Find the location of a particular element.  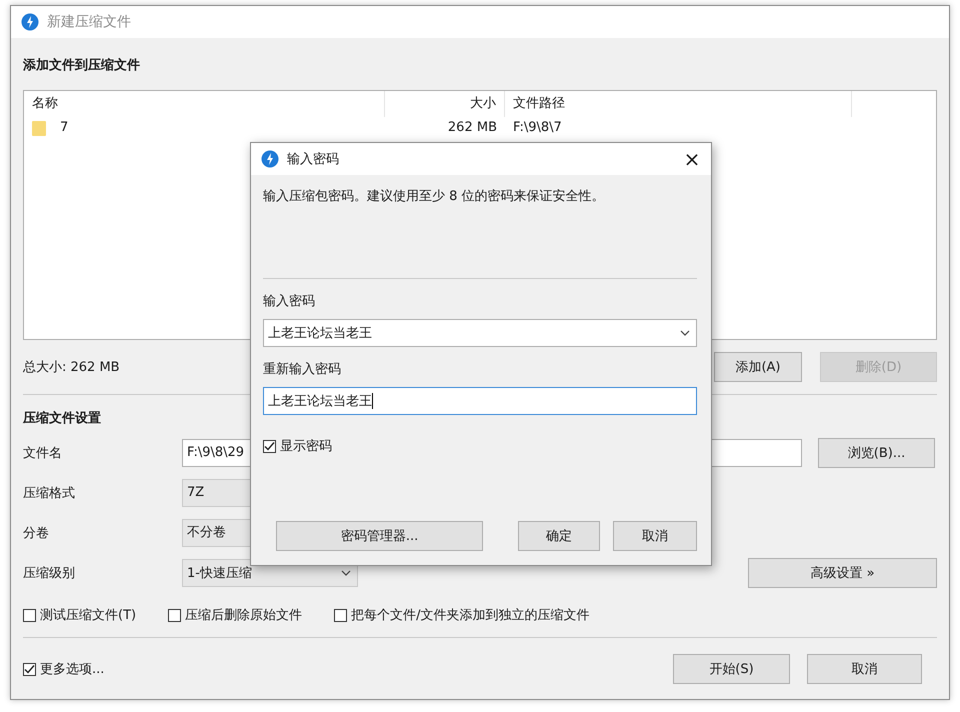

file-name: 7 is located at coordinates (64, 128).